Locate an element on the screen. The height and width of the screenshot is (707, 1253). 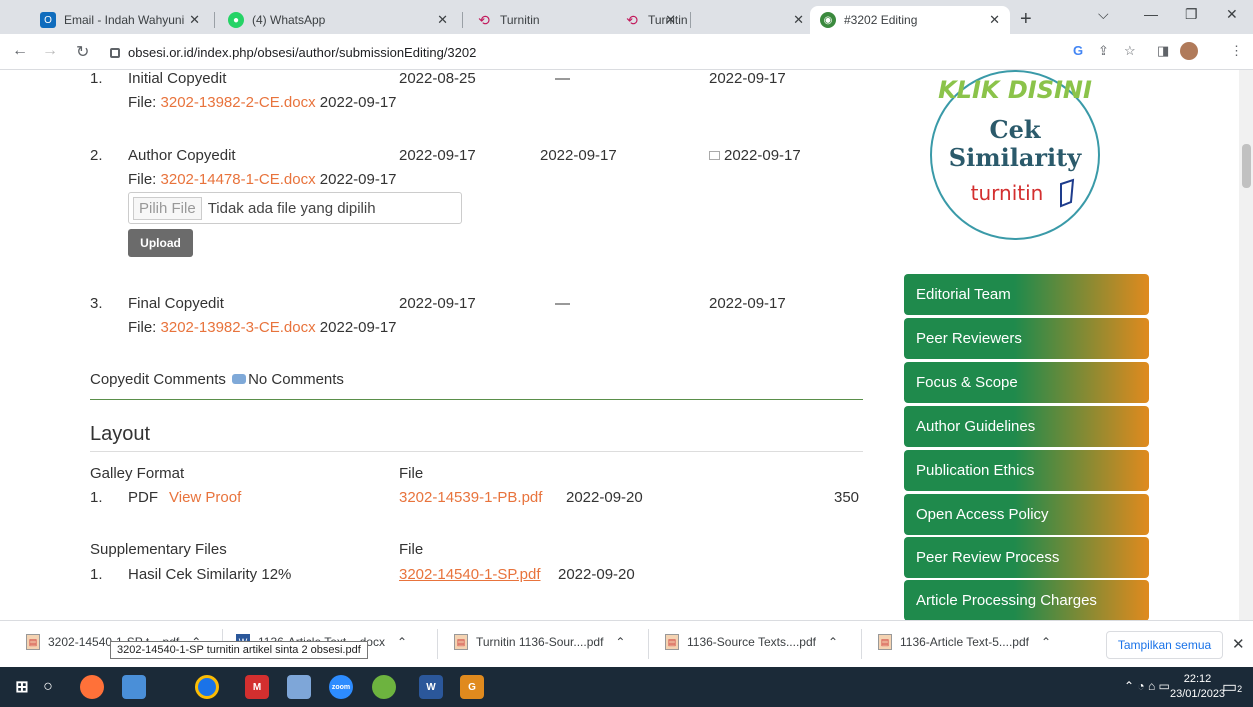
snipping-tool-icon is located at coordinates (299, 687).